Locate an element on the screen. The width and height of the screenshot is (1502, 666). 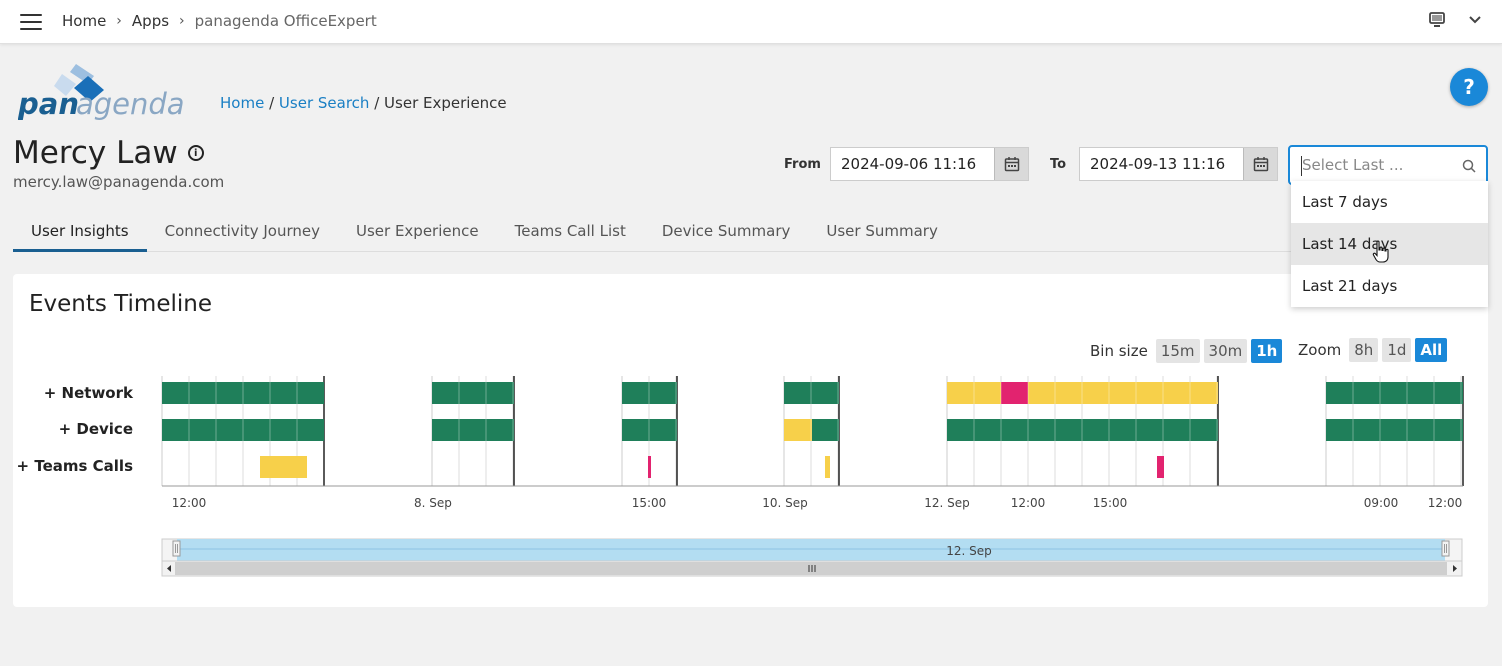
x-tick-label: 09:00 is located at coordinates (1381, 503).